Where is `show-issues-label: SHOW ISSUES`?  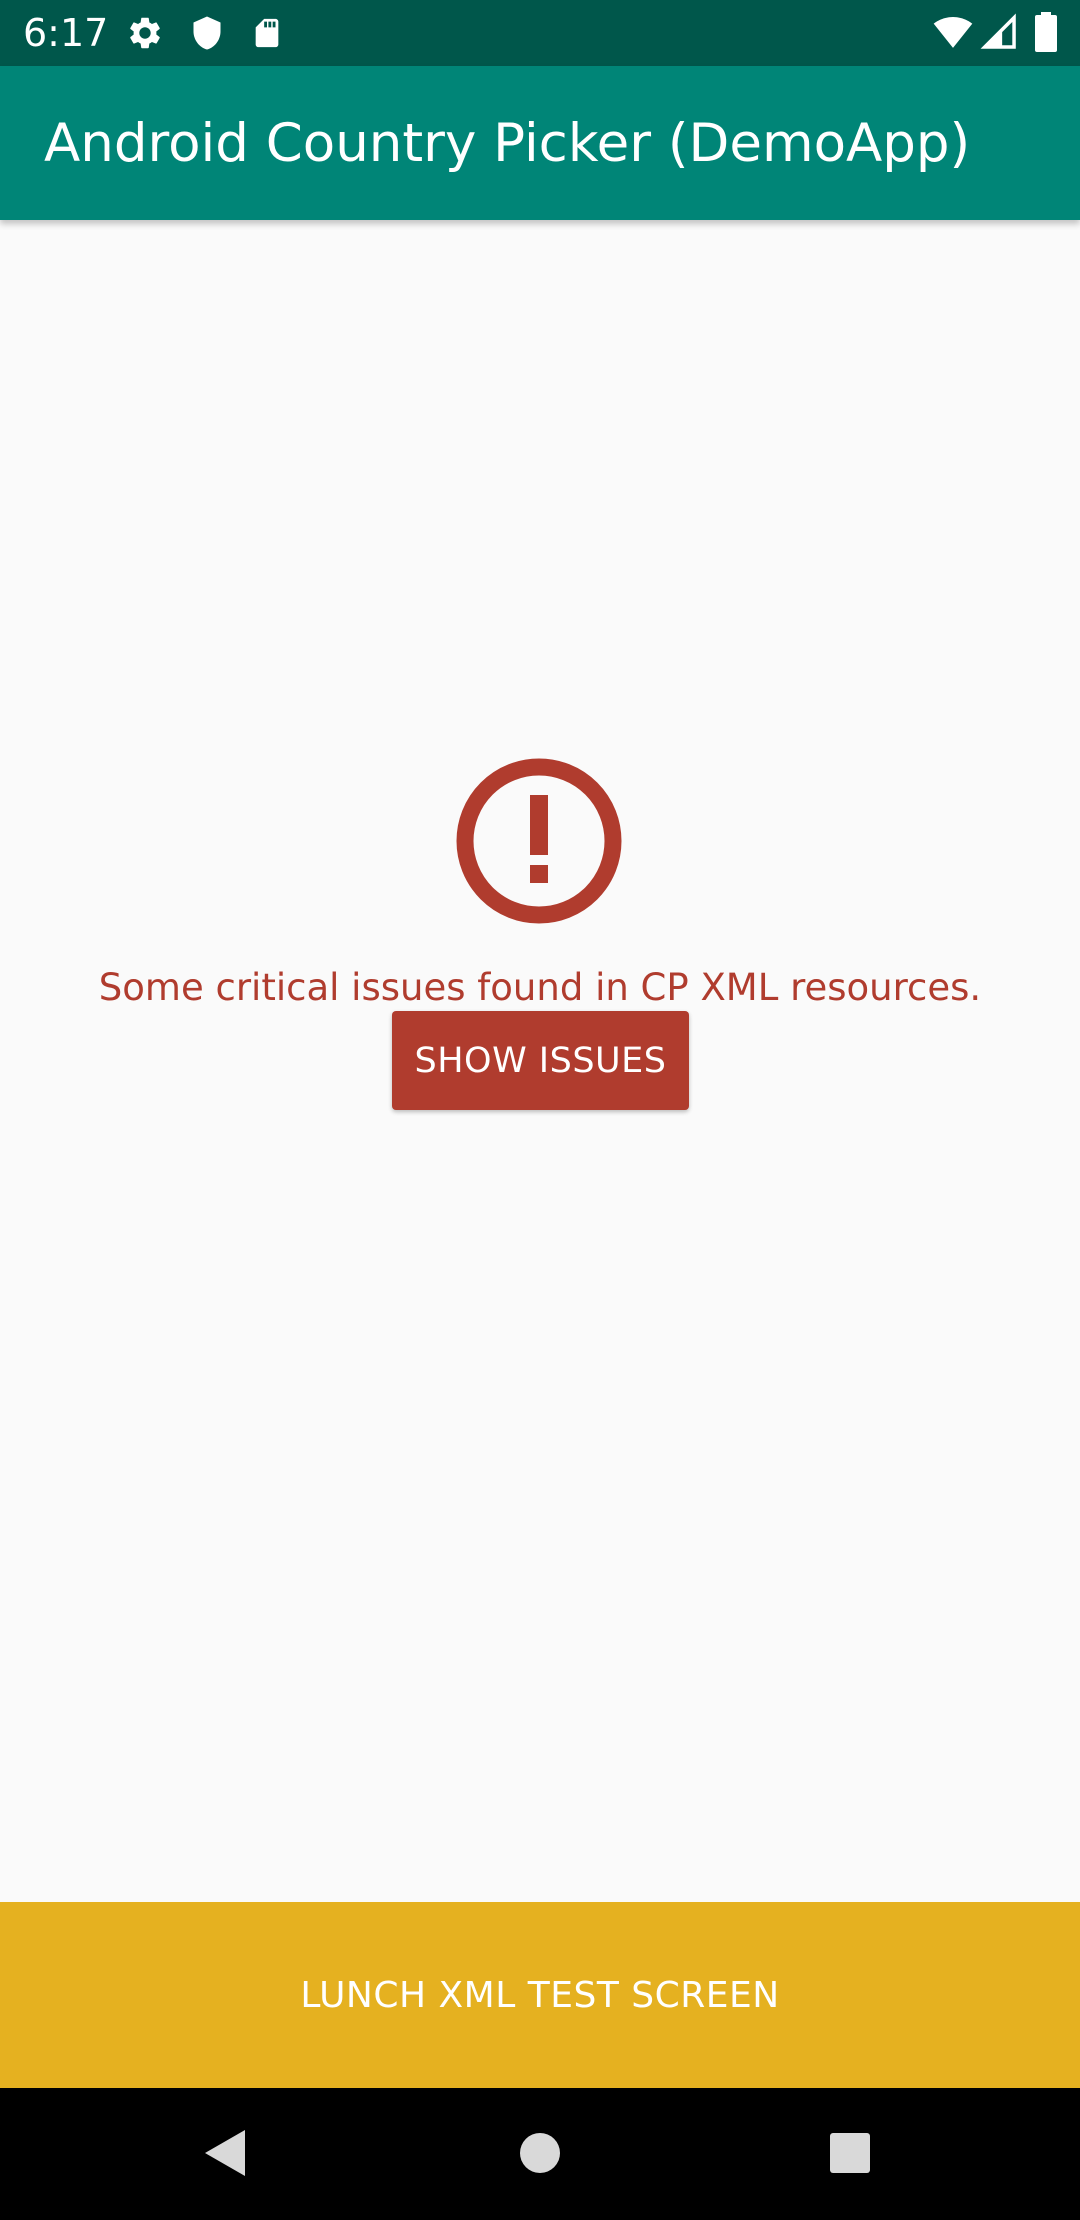 show-issues-label: SHOW ISSUES is located at coordinates (540, 1060).